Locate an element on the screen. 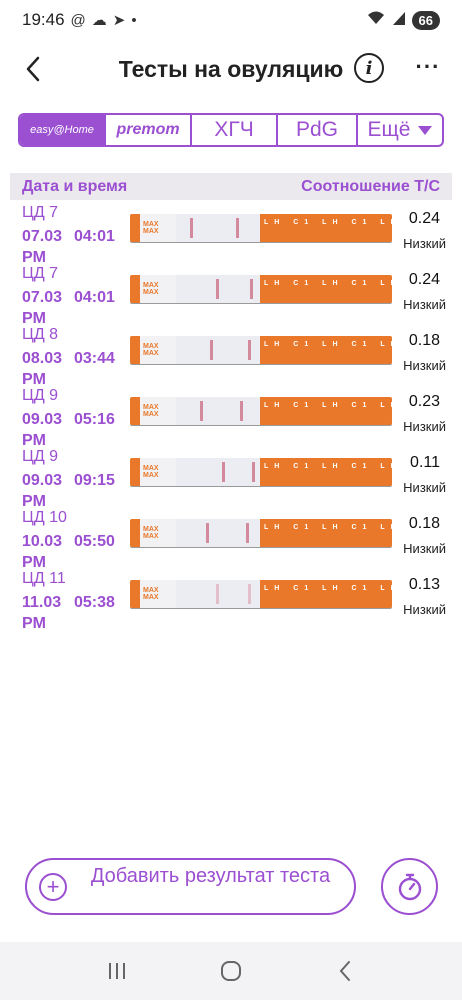 The width and height of the screenshot is (462, 1000). tab-pdg: PdG is located at coordinates (318, 130).